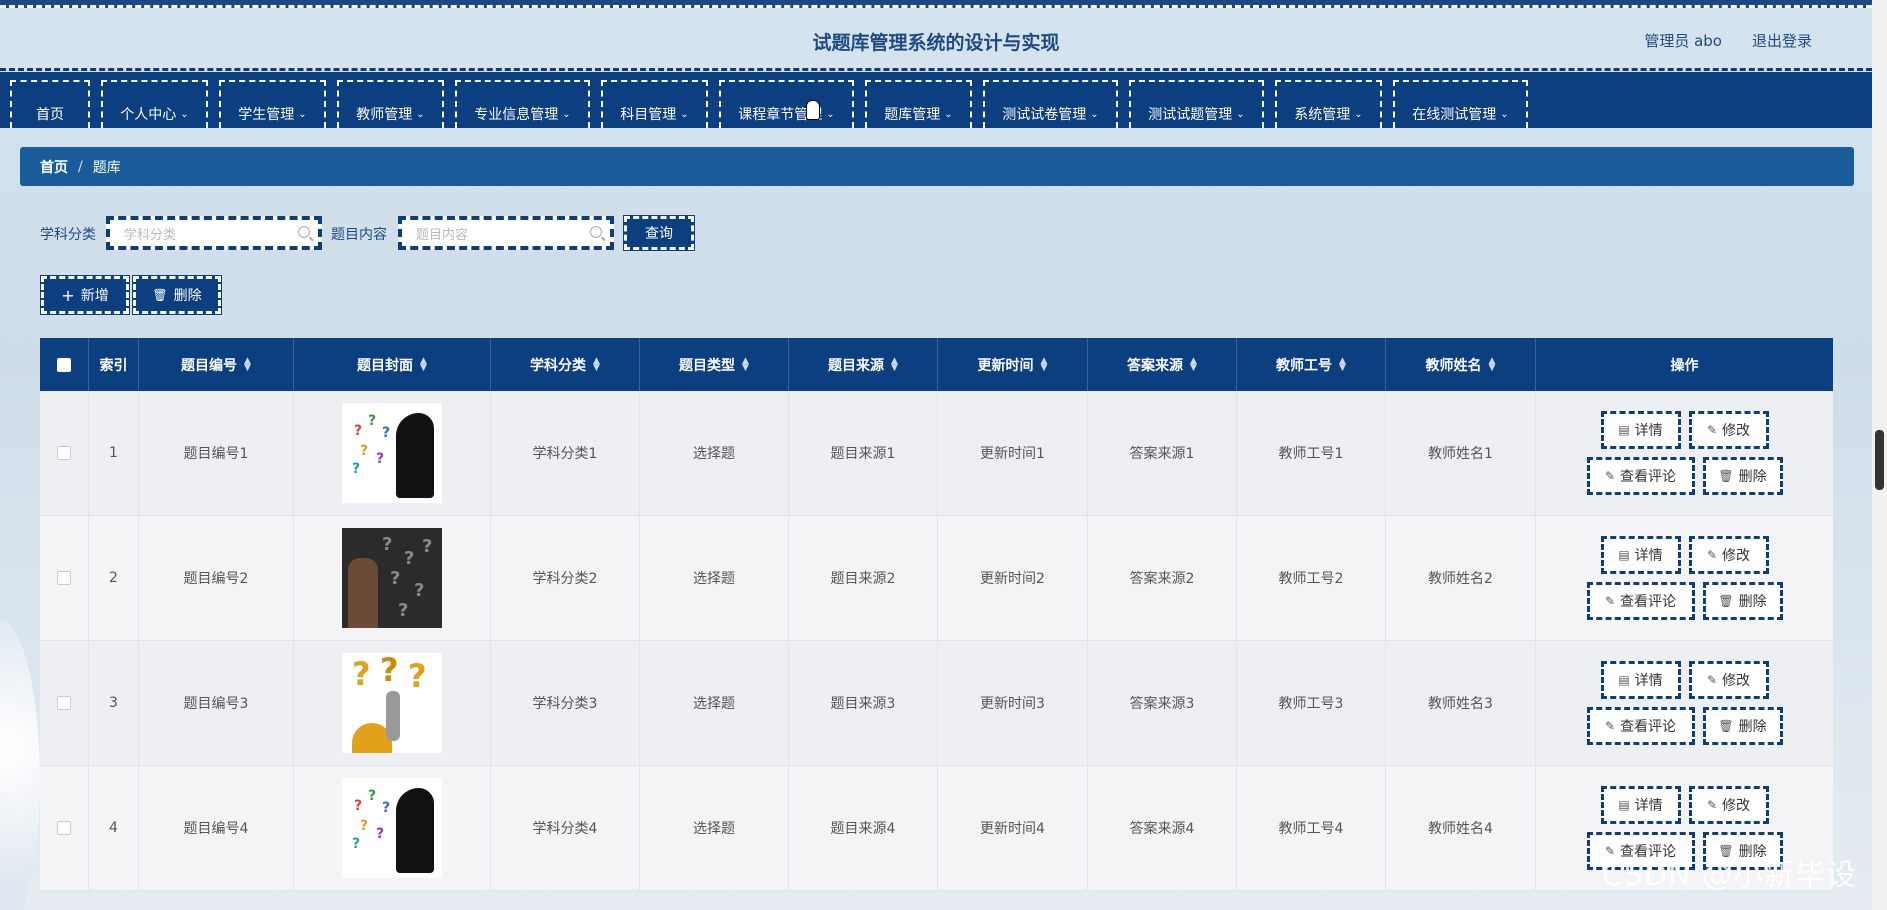 This screenshot has height=910, width=1887. I want to click on subject-filter-input: 学科分类, so click(214, 233).